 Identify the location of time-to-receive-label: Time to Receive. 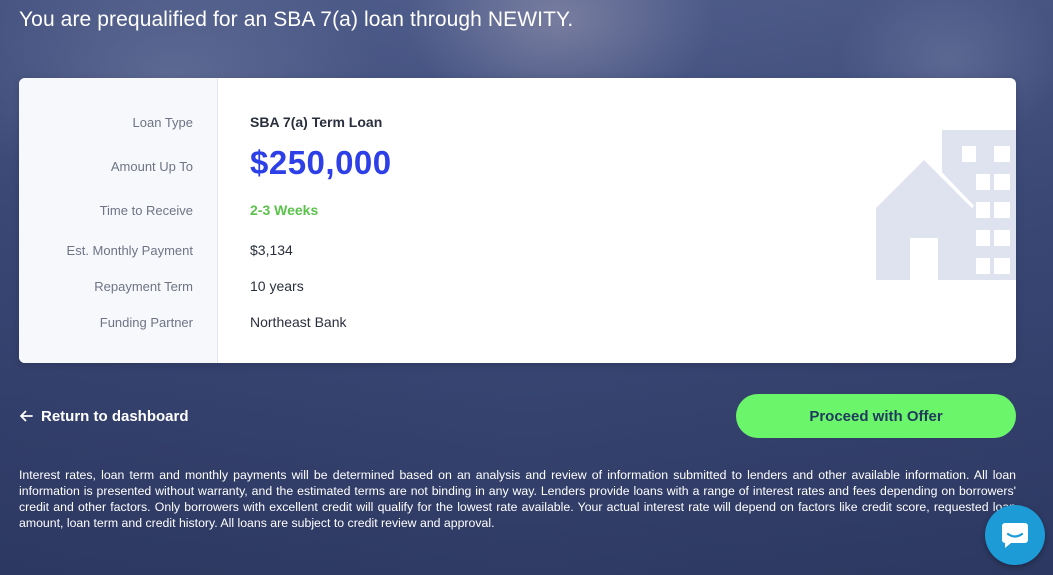
(146, 210).